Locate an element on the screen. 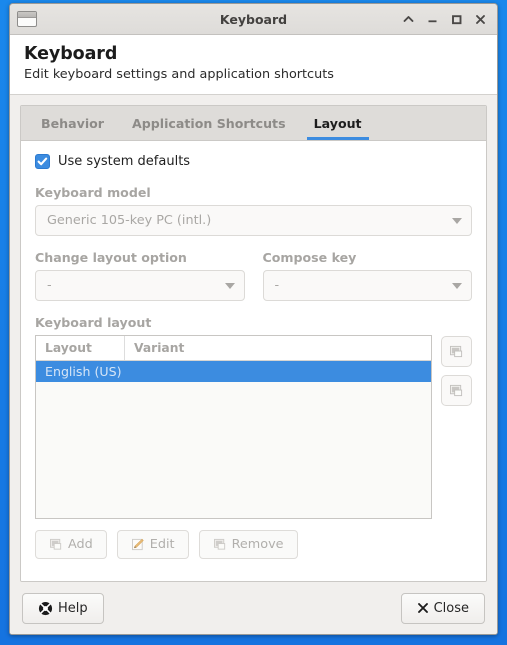  pencil-icon is located at coordinates (137, 544).